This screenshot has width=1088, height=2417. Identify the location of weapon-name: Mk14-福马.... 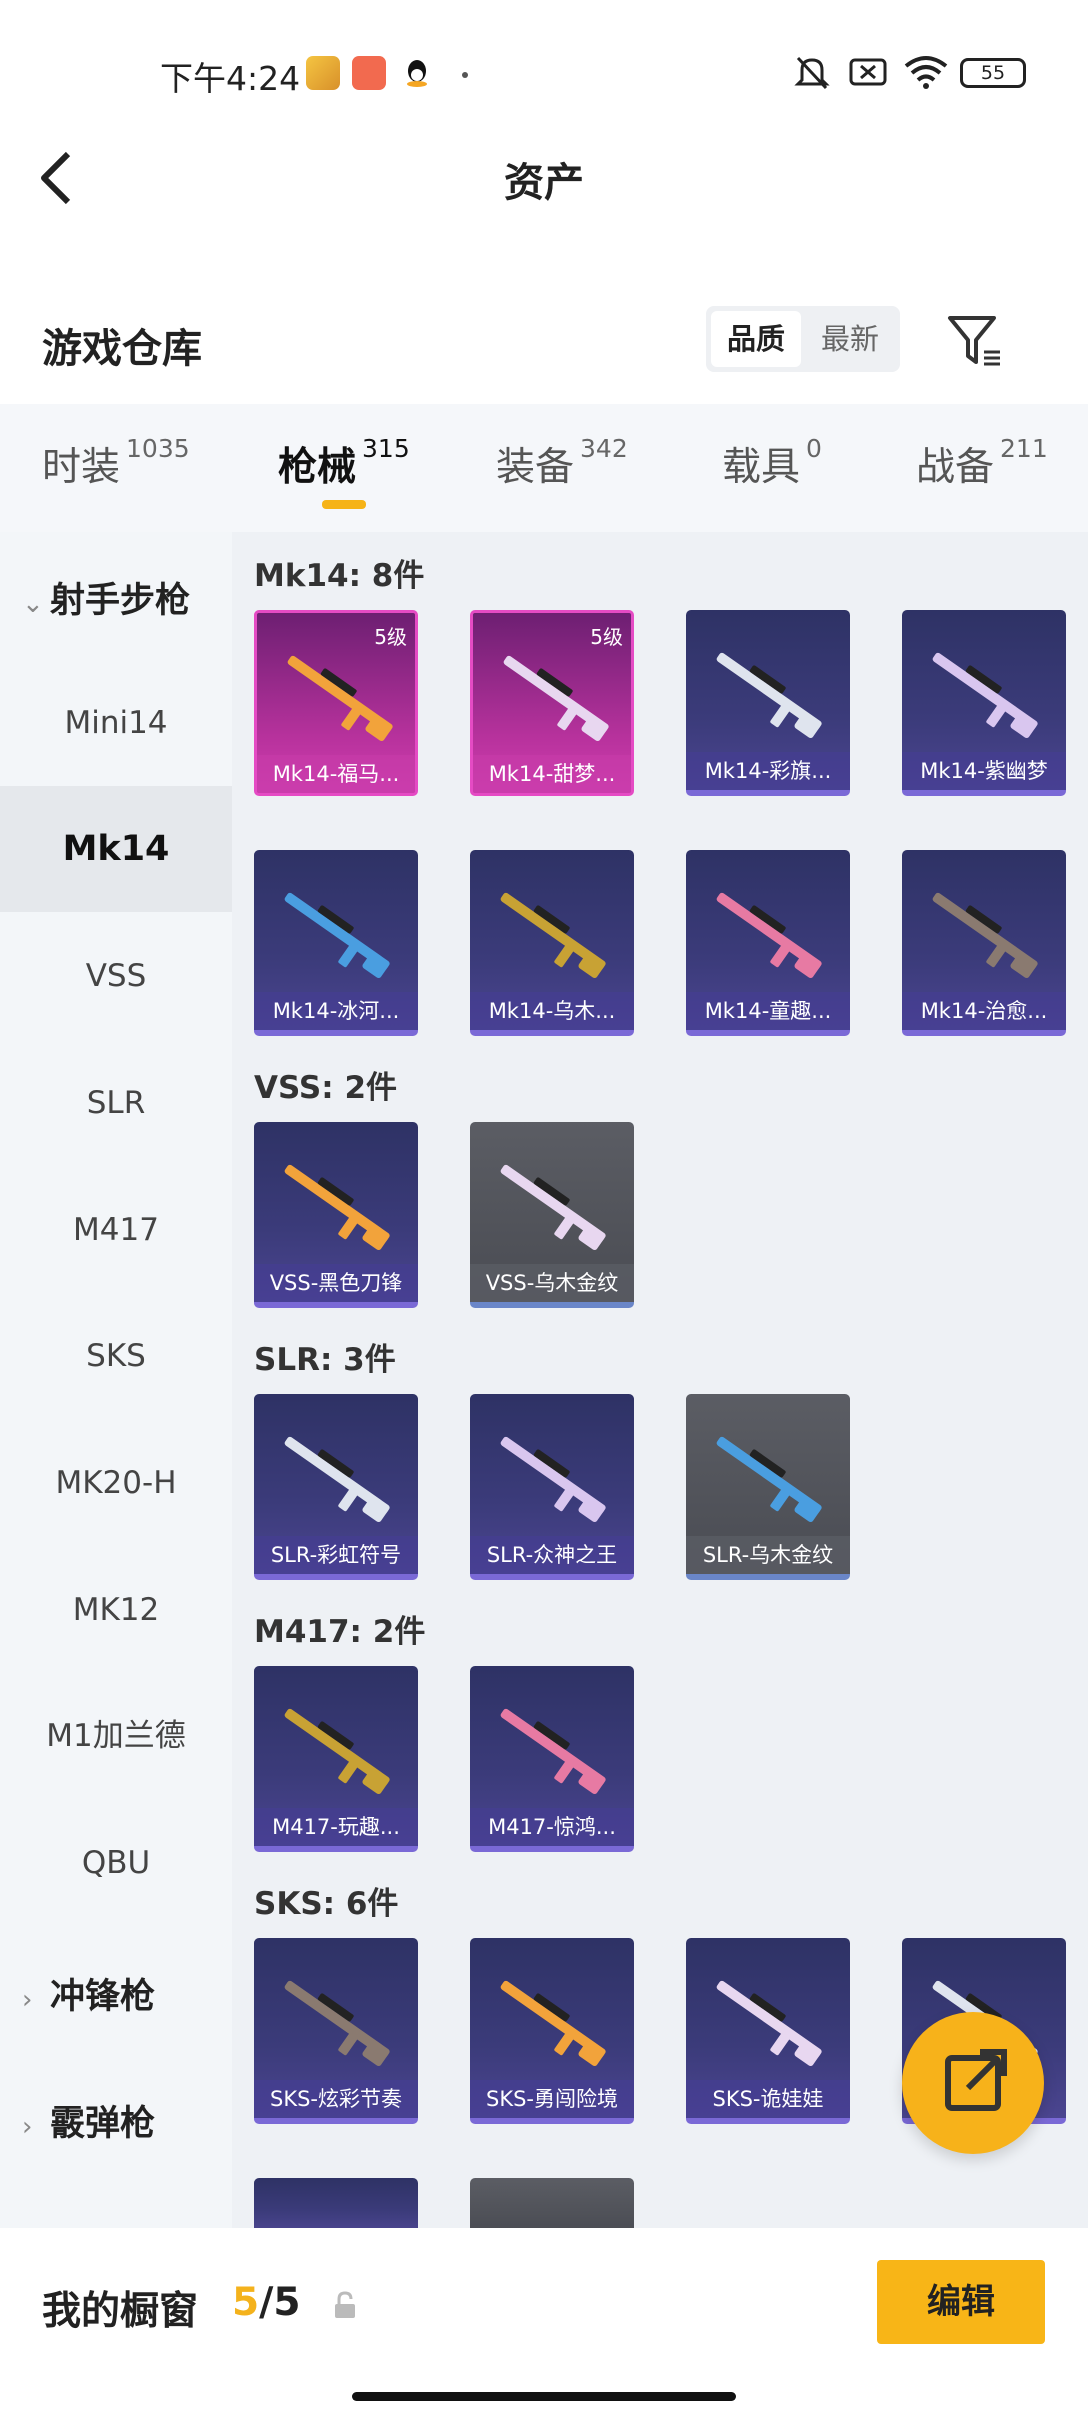
(336, 774).